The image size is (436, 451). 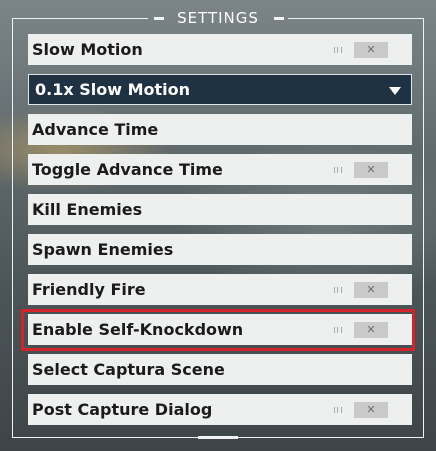 What do you see at coordinates (87, 49) in the screenshot?
I see `setting-label: Slow Motion` at bounding box center [87, 49].